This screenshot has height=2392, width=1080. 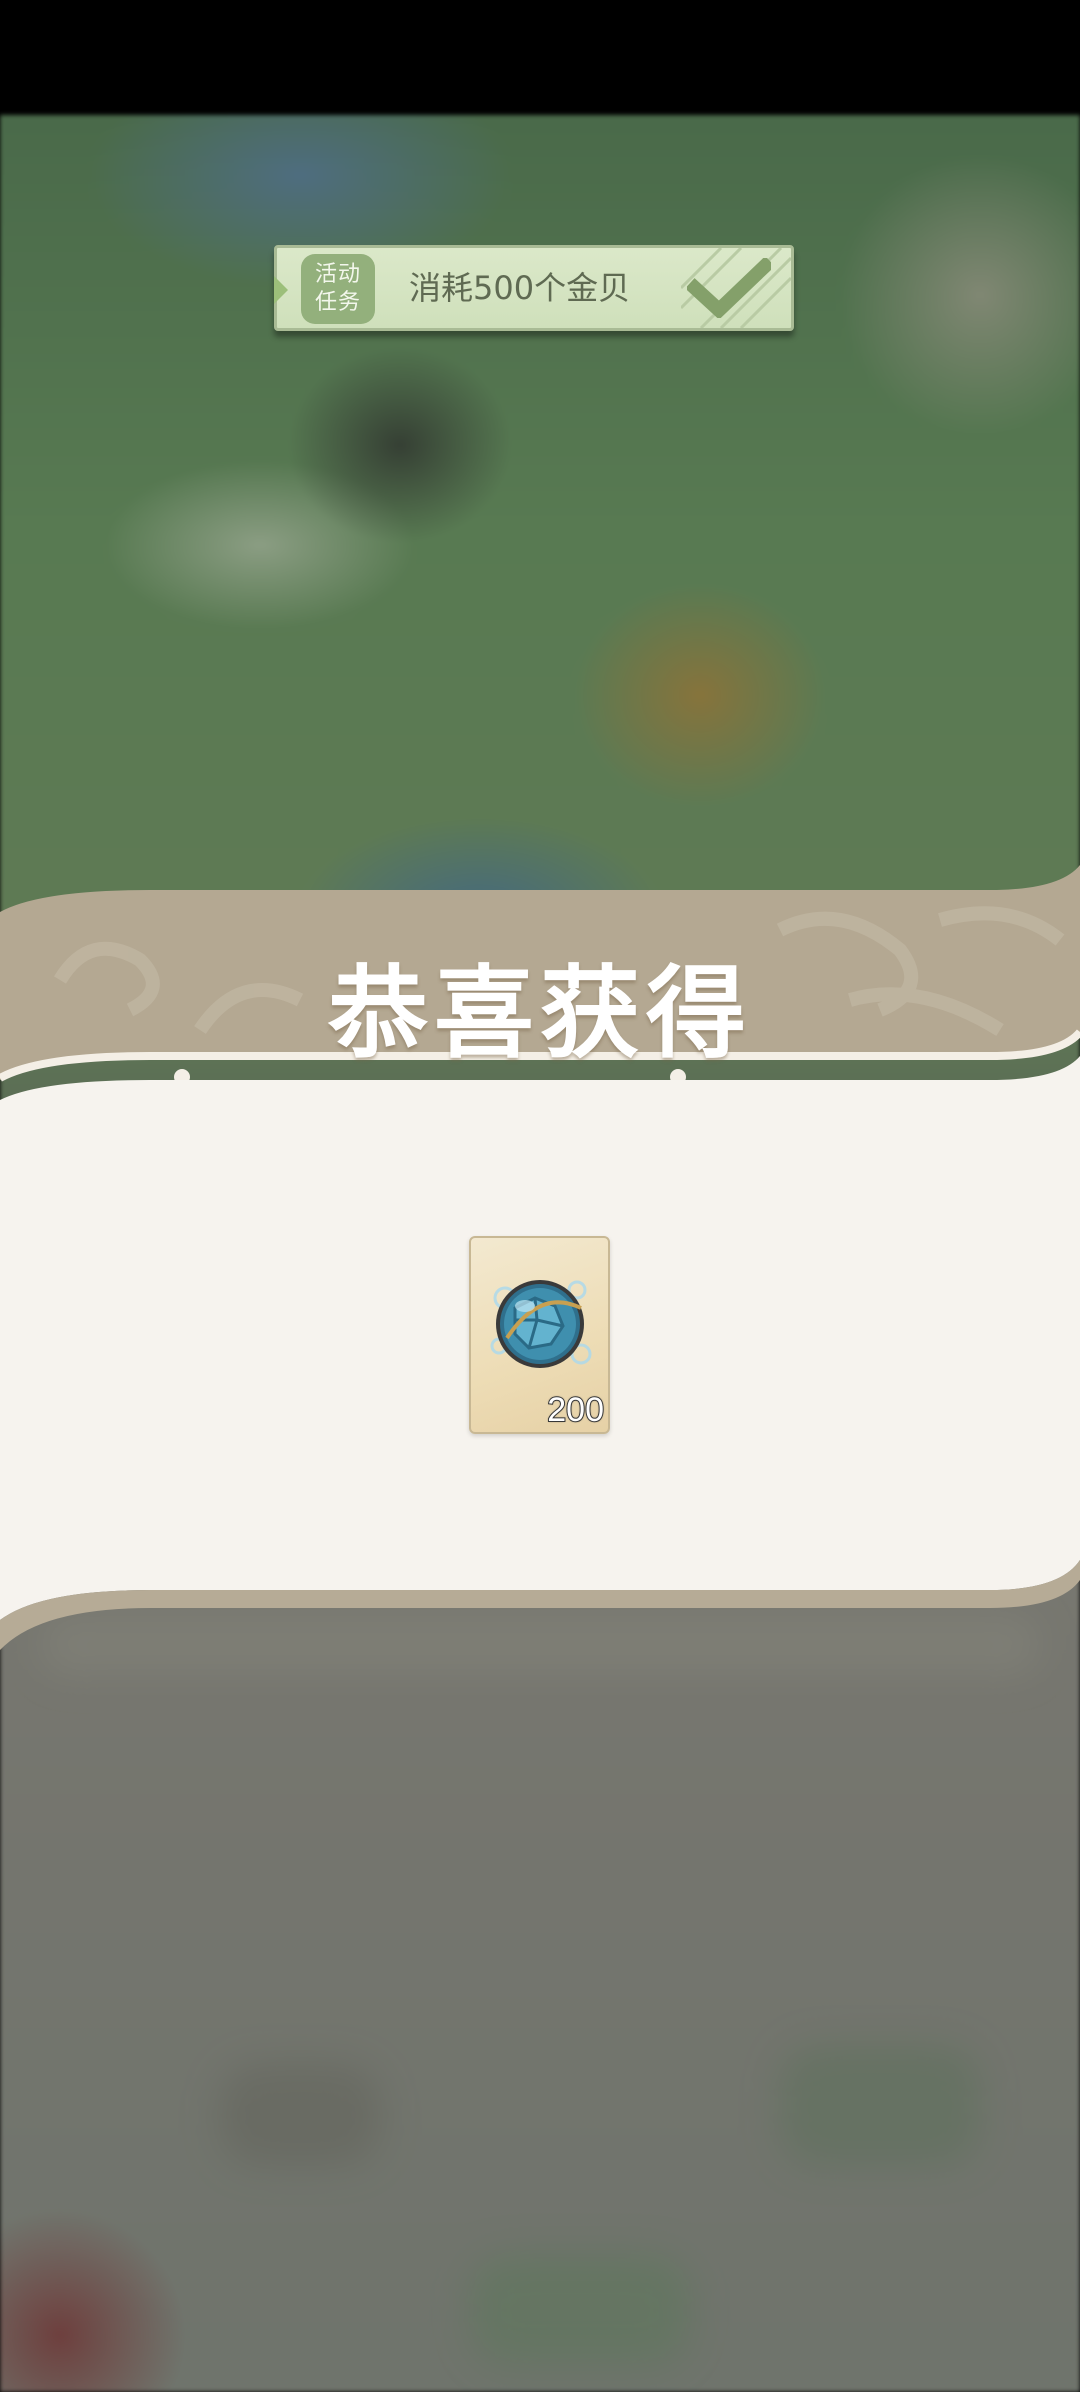 What do you see at coordinates (337, 302) in the screenshot?
I see `task-tag-line2: 任务` at bounding box center [337, 302].